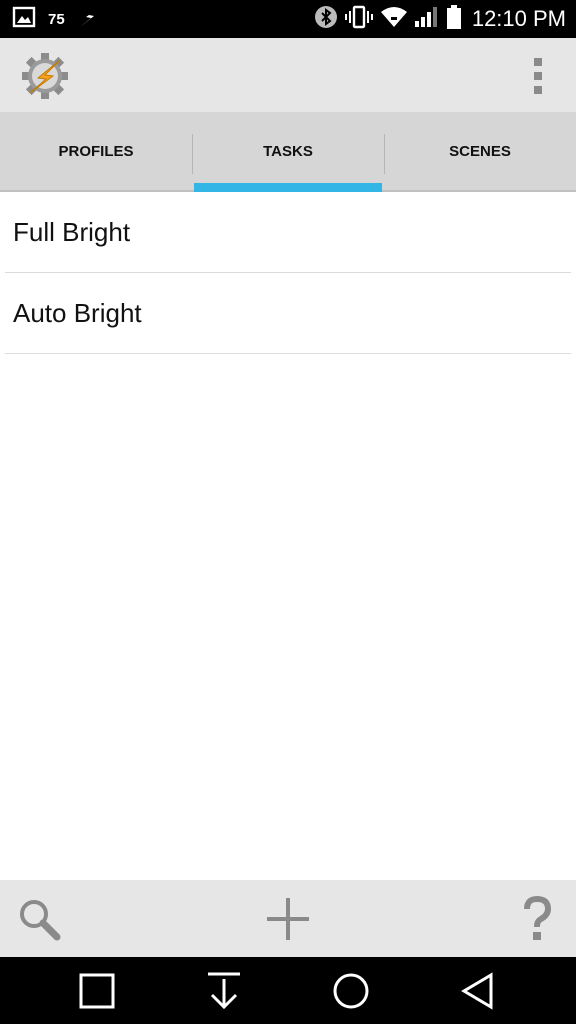 This screenshot has height=1024, width=576. I want to click on tab-scenes: SCENES, so click(480, 151).